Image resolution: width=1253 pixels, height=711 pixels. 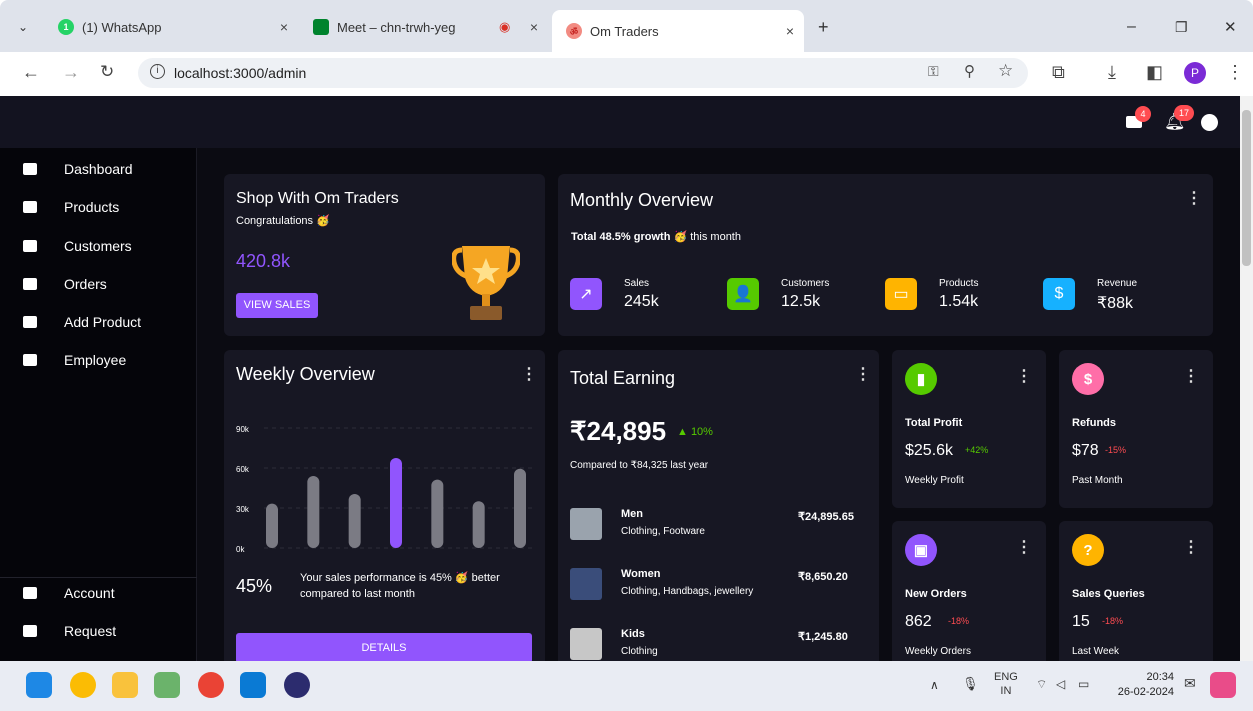 I want to click on stat-card-refunds: $ ⋮ Refunds $78 -15% Past Month, so click(x=1136, y=429).